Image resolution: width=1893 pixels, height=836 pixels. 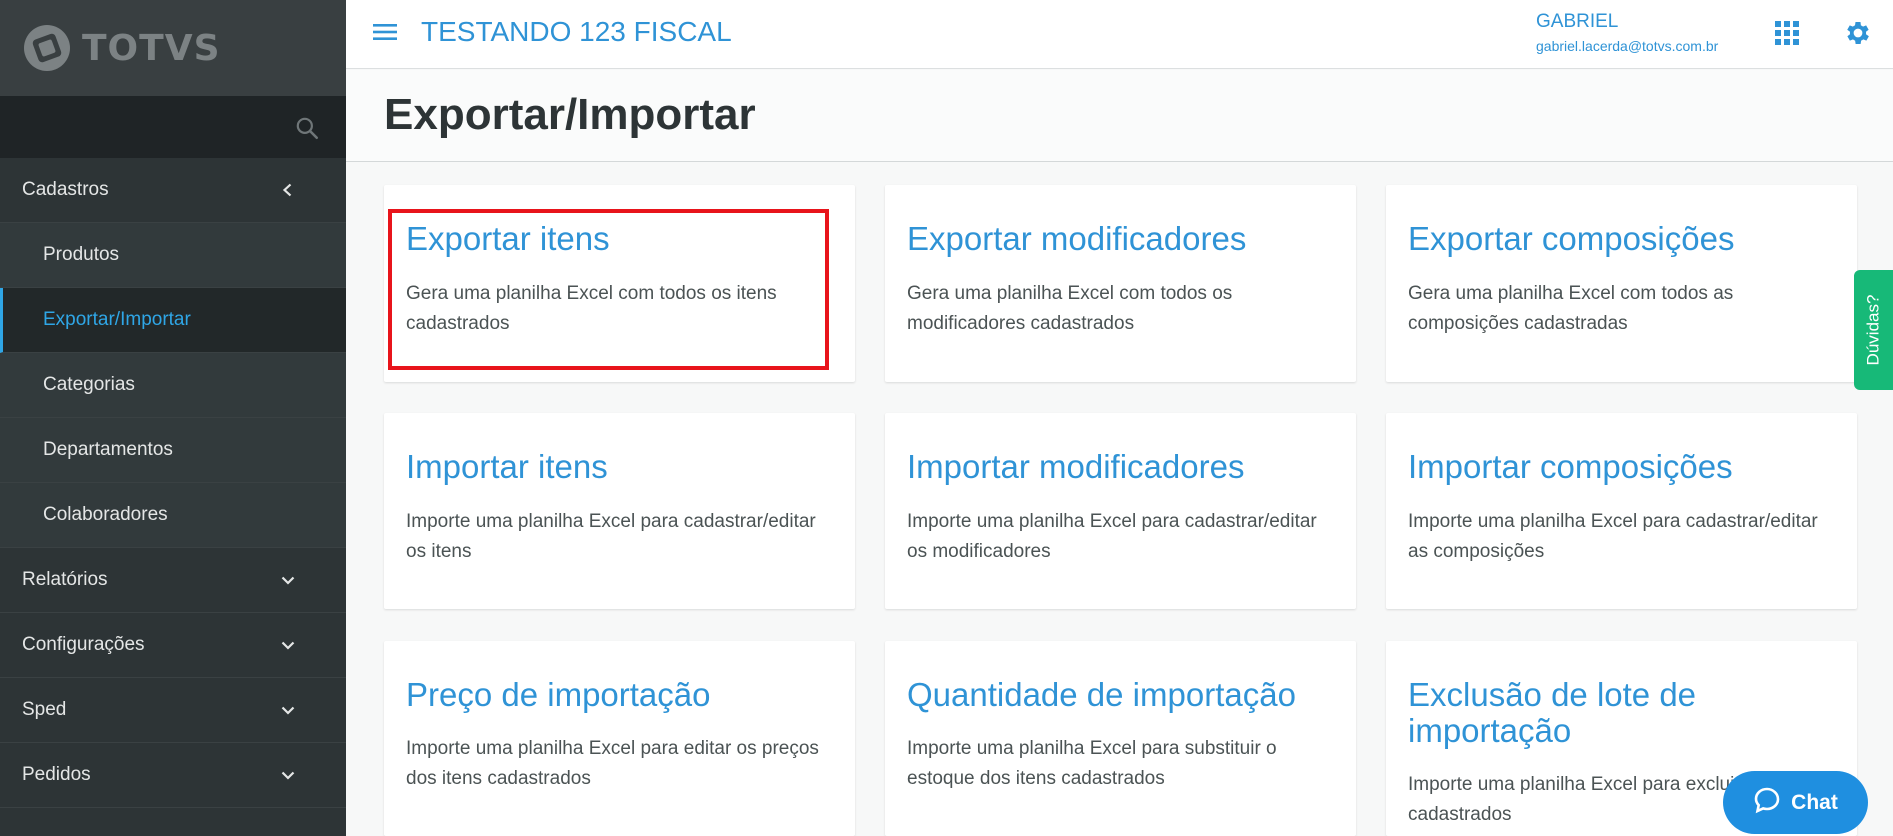 What do you see at coordinates (558, 694) in the screenshot?
I see `card-title: Preço de importação` at bounding box center [558, 694].